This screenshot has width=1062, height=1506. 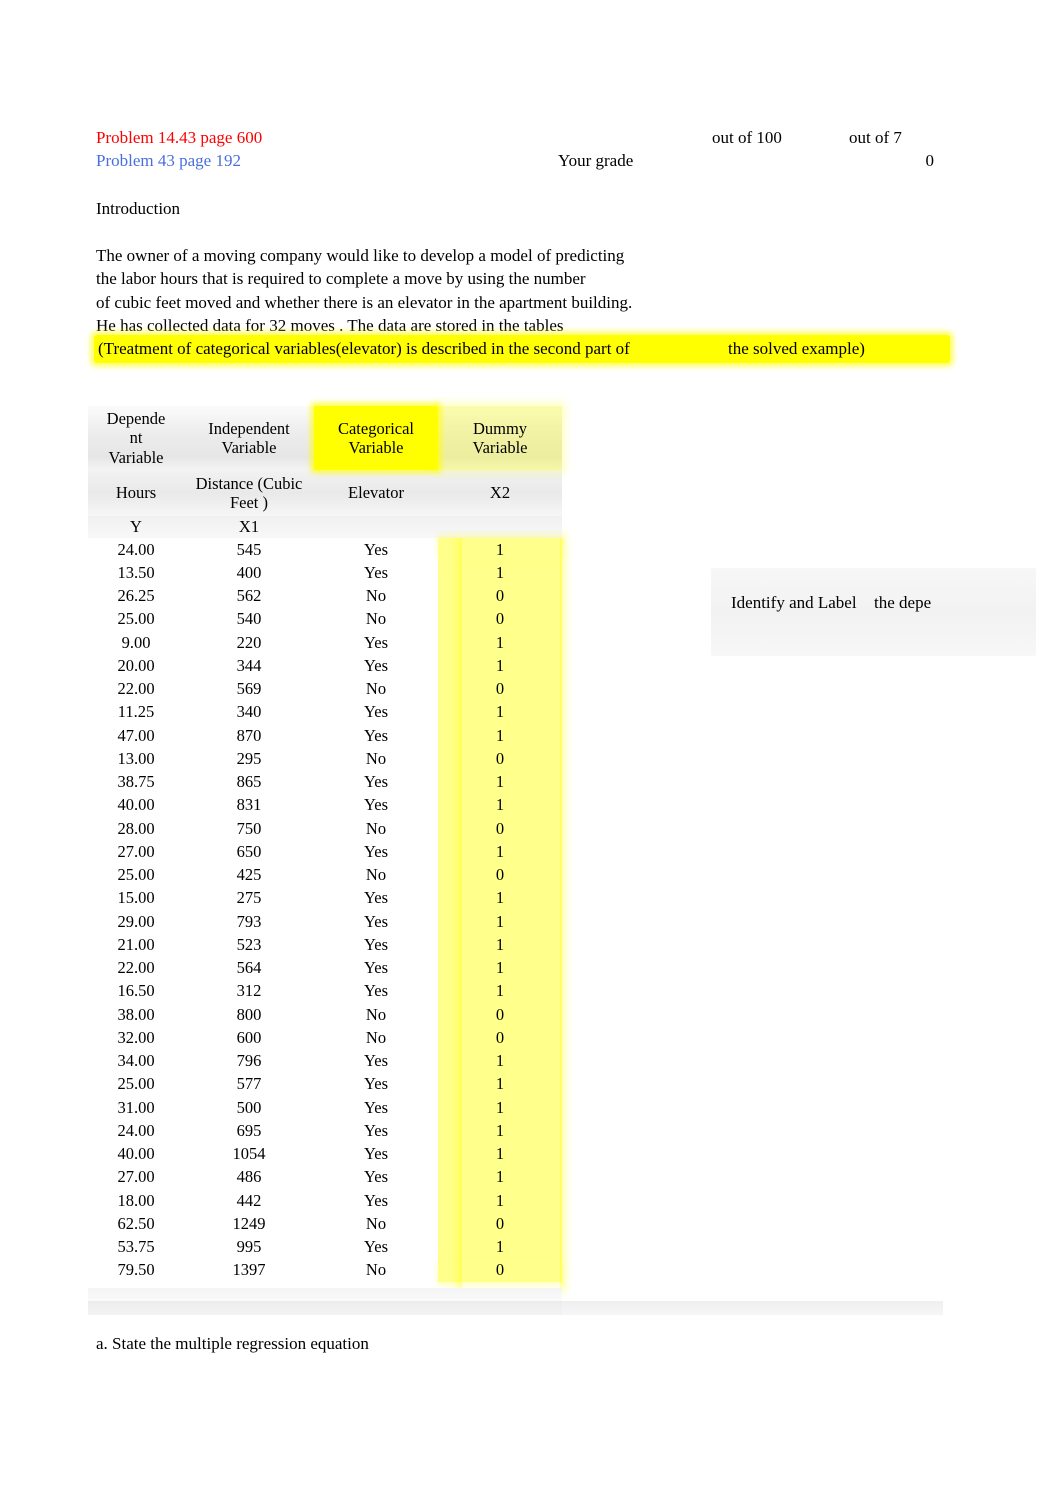 What do you see at coordinates (325, 1154) in the screenshot?
I see `table-row: 40.00 1054 Yes 1` at bounding box center [325, 1154].